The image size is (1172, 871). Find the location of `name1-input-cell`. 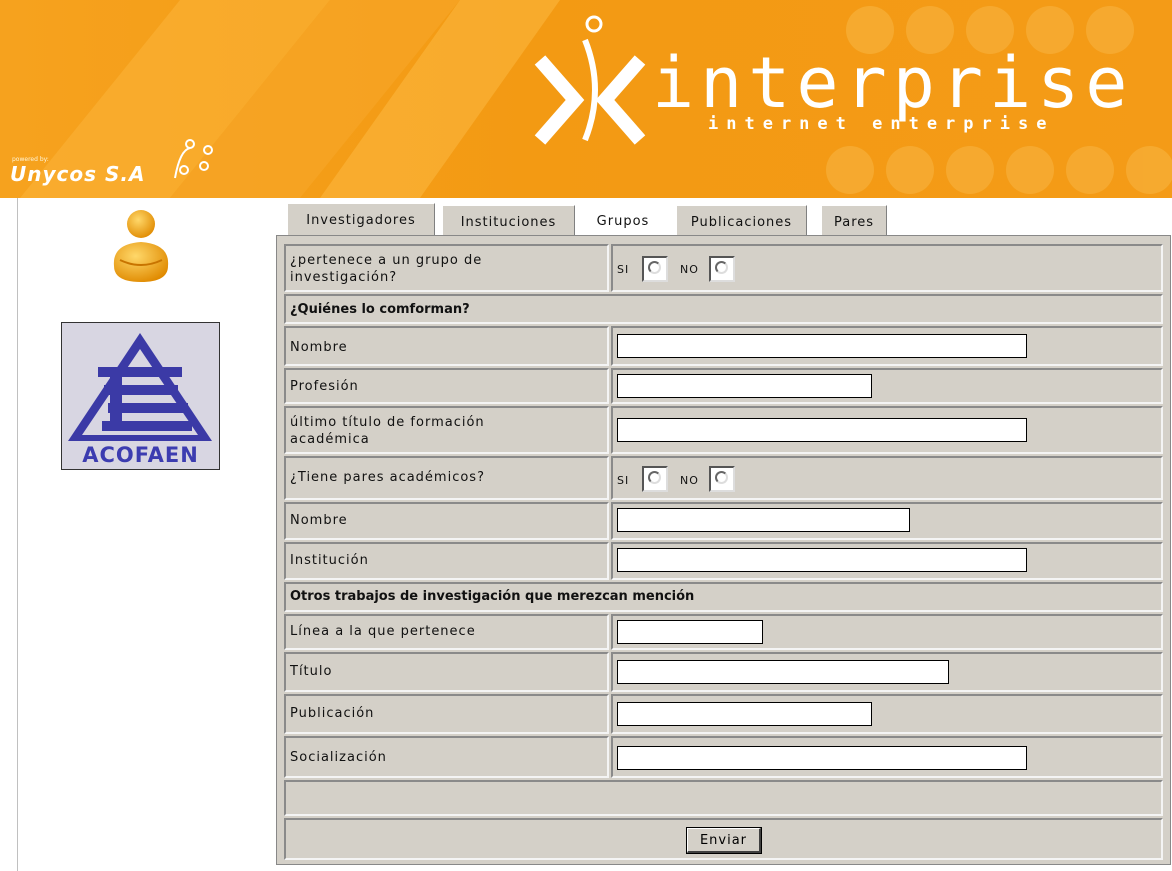

name1-input-cell is located at coordinates (887, 346).